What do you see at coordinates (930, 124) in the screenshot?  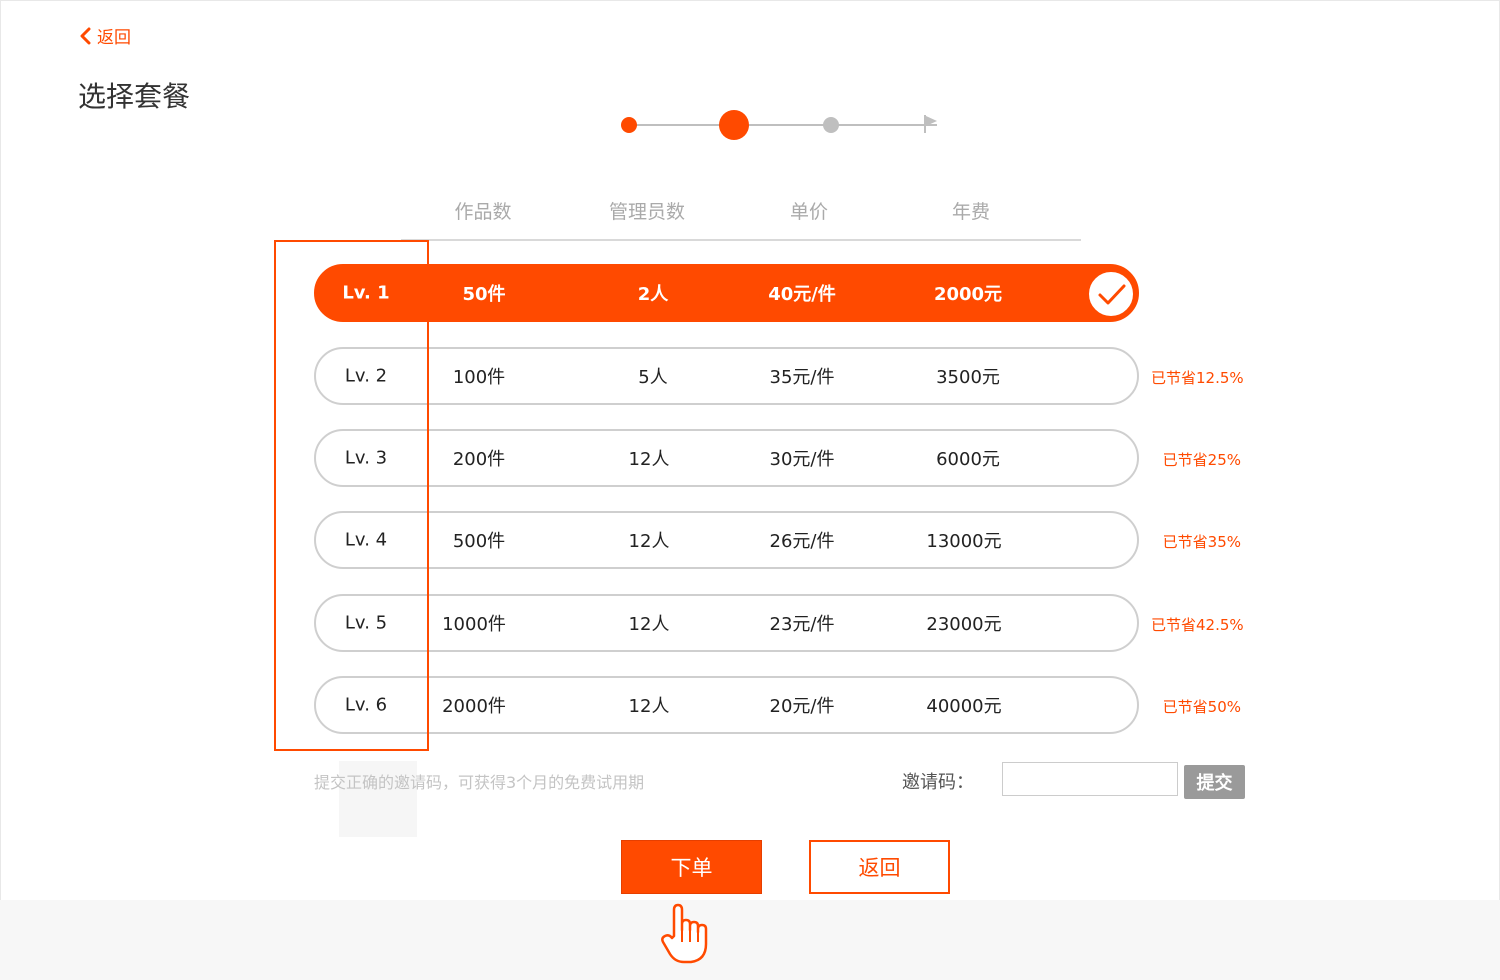 I see `flag-icon` at bounding box center [930, 124].